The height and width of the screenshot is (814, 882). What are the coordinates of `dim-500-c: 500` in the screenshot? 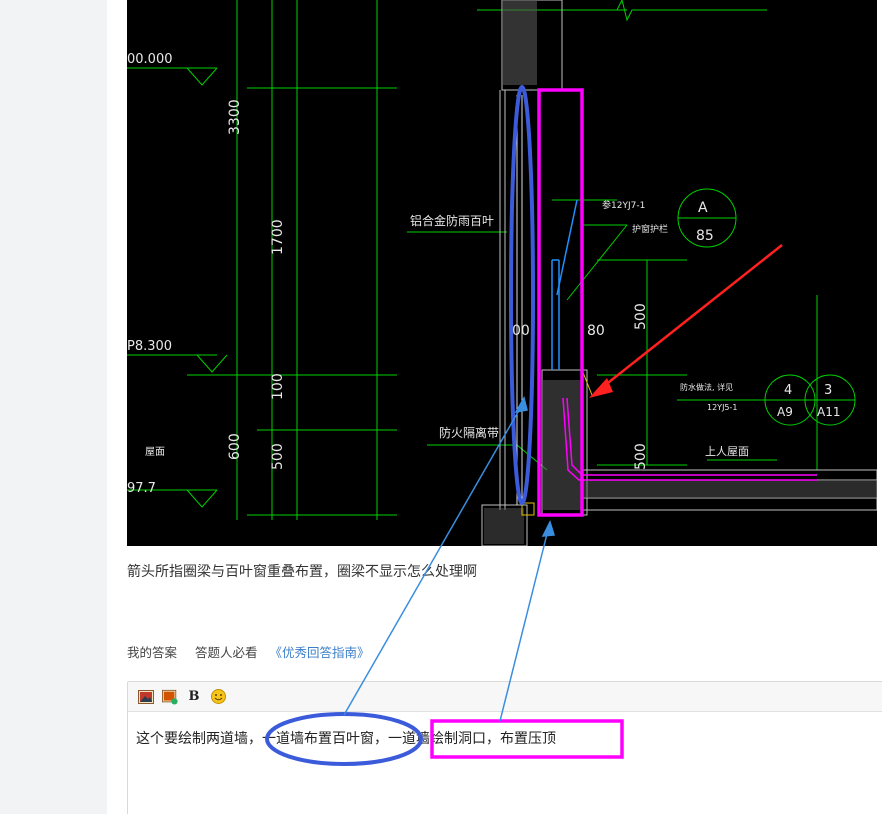 It's located at (641, 456).